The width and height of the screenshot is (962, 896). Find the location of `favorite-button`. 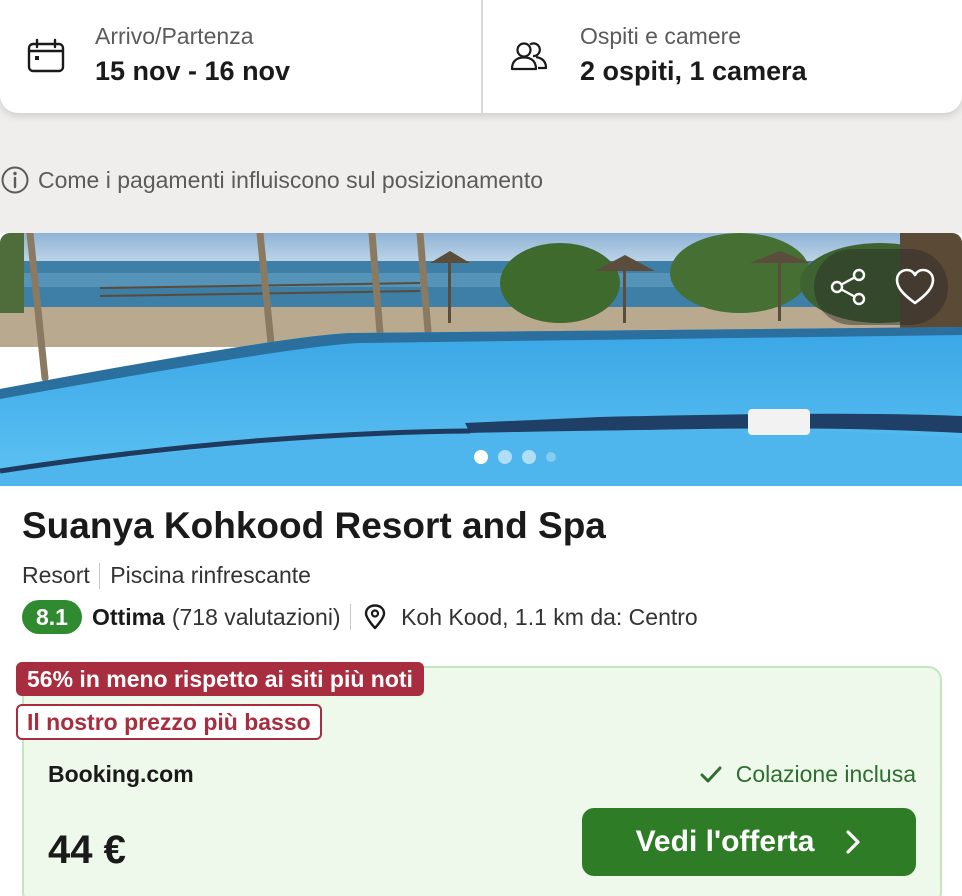

favorite-button is located at coordinates (915, 287).